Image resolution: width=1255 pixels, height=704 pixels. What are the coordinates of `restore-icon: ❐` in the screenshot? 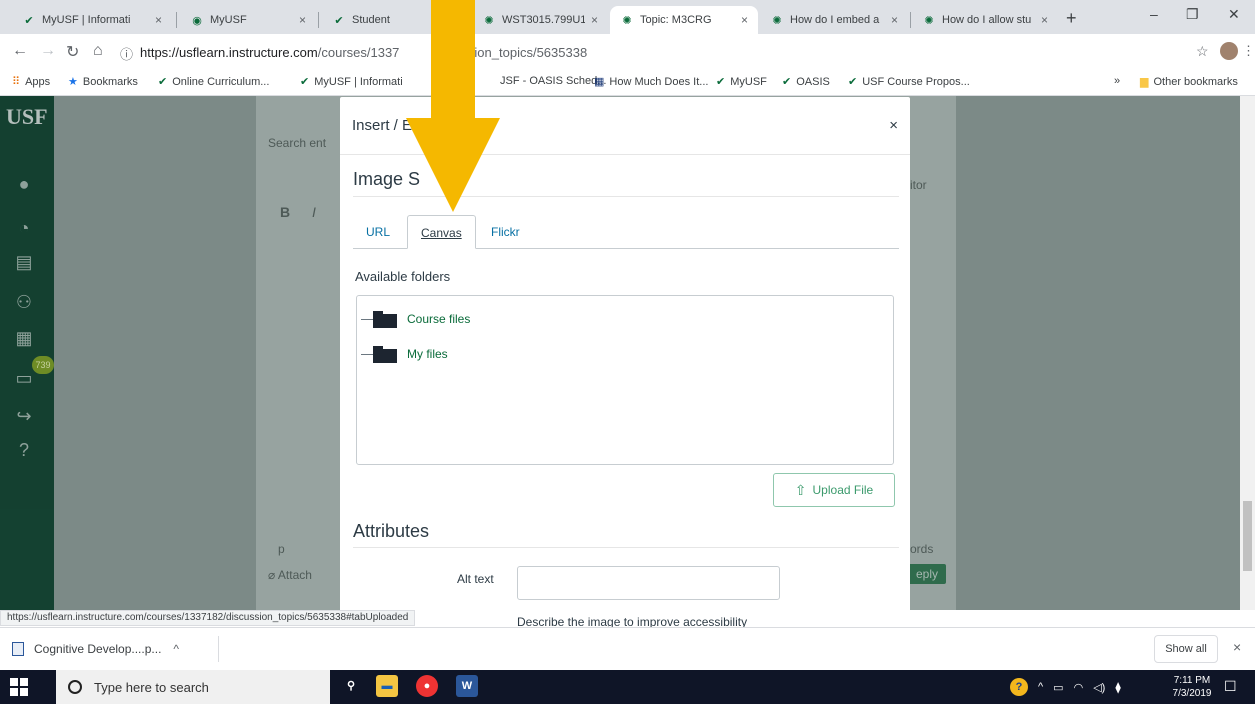 It's located at (1192, 14).